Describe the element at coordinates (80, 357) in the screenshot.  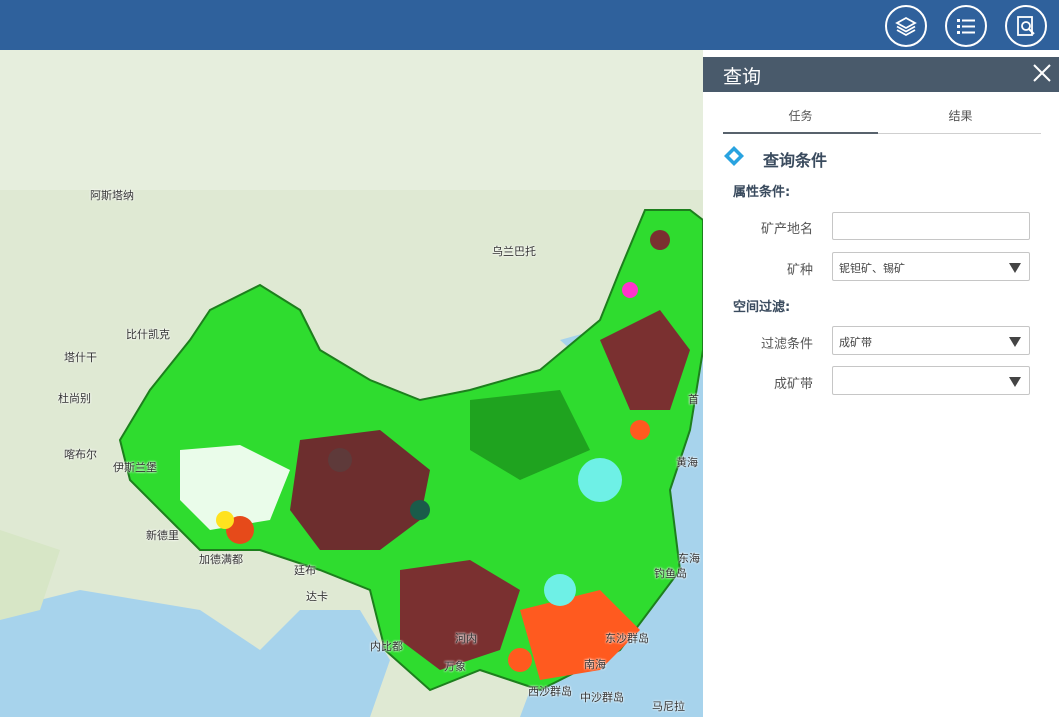
I see `map-label: 塔什干` at that location.